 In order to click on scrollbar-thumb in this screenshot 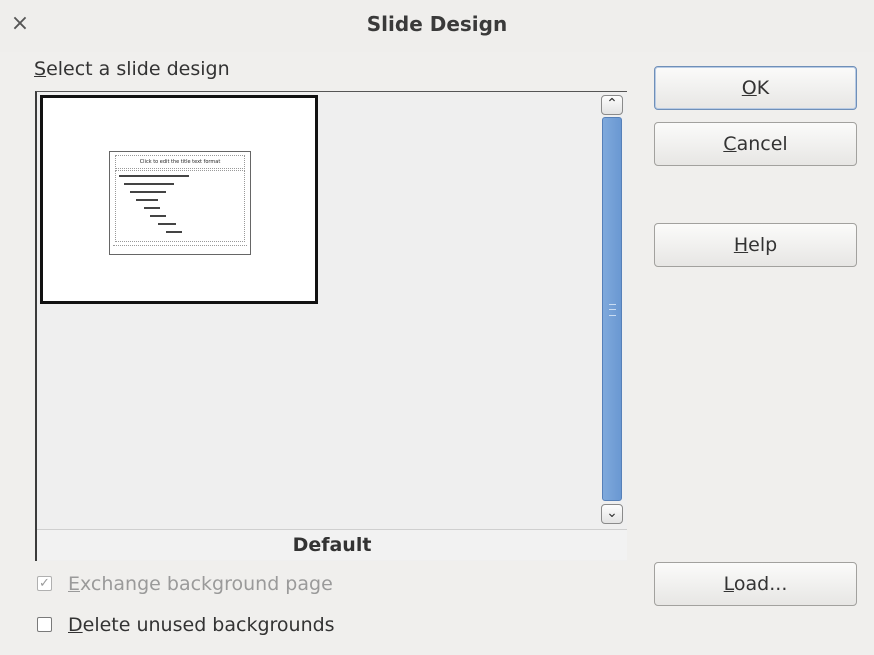, I will do `click(612, 309)`.